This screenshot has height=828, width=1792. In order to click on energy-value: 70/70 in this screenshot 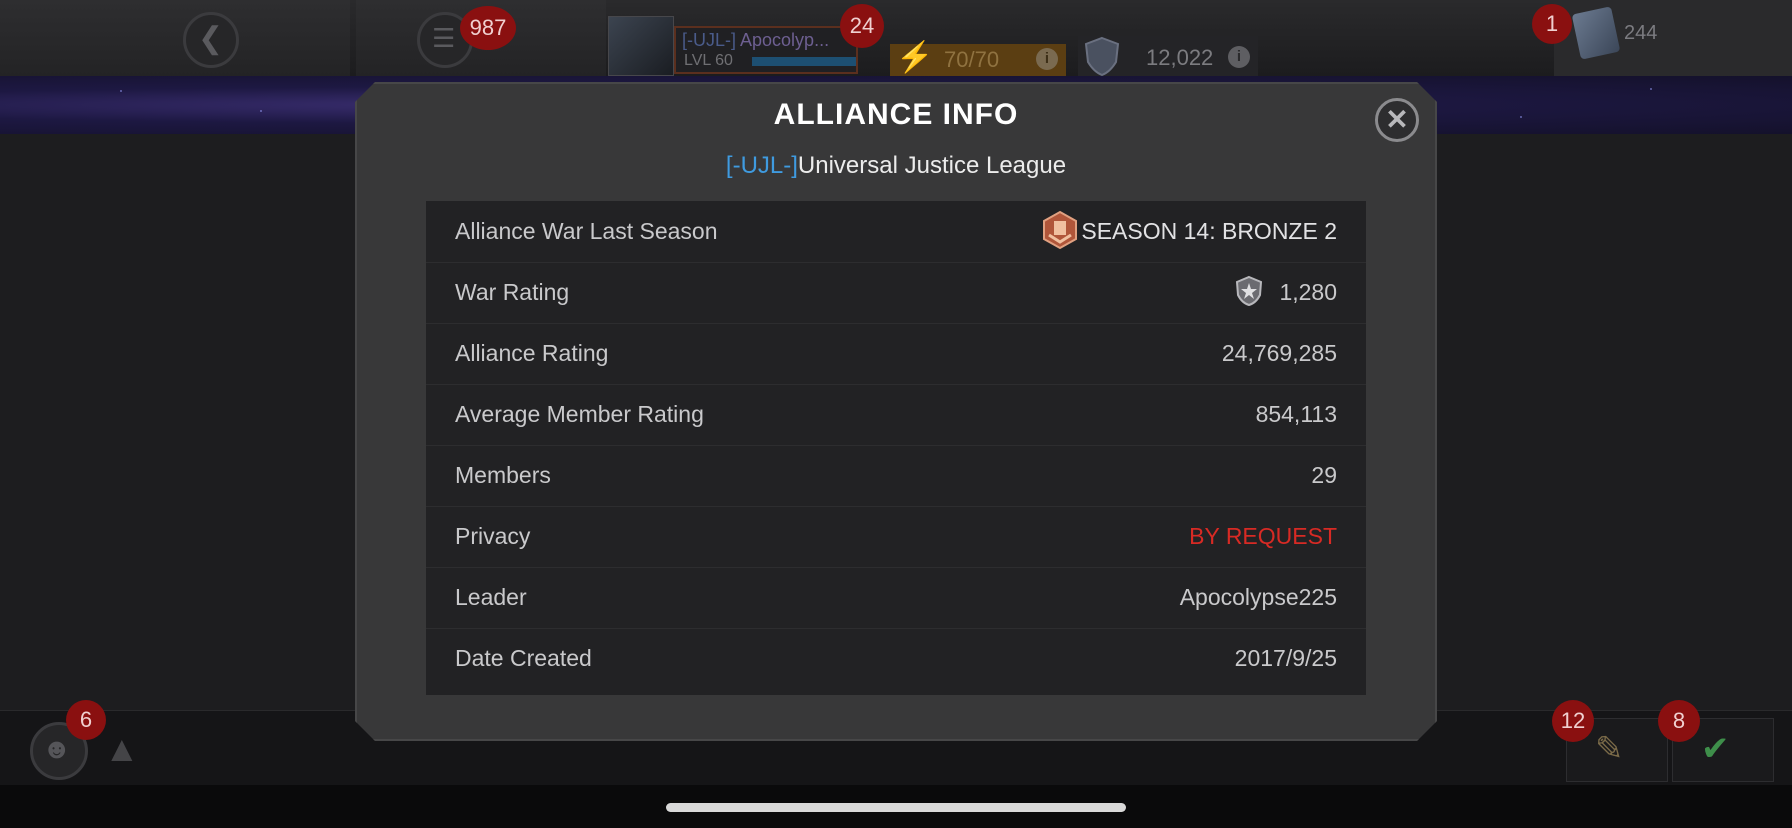, I will do `click(972, 59)`.